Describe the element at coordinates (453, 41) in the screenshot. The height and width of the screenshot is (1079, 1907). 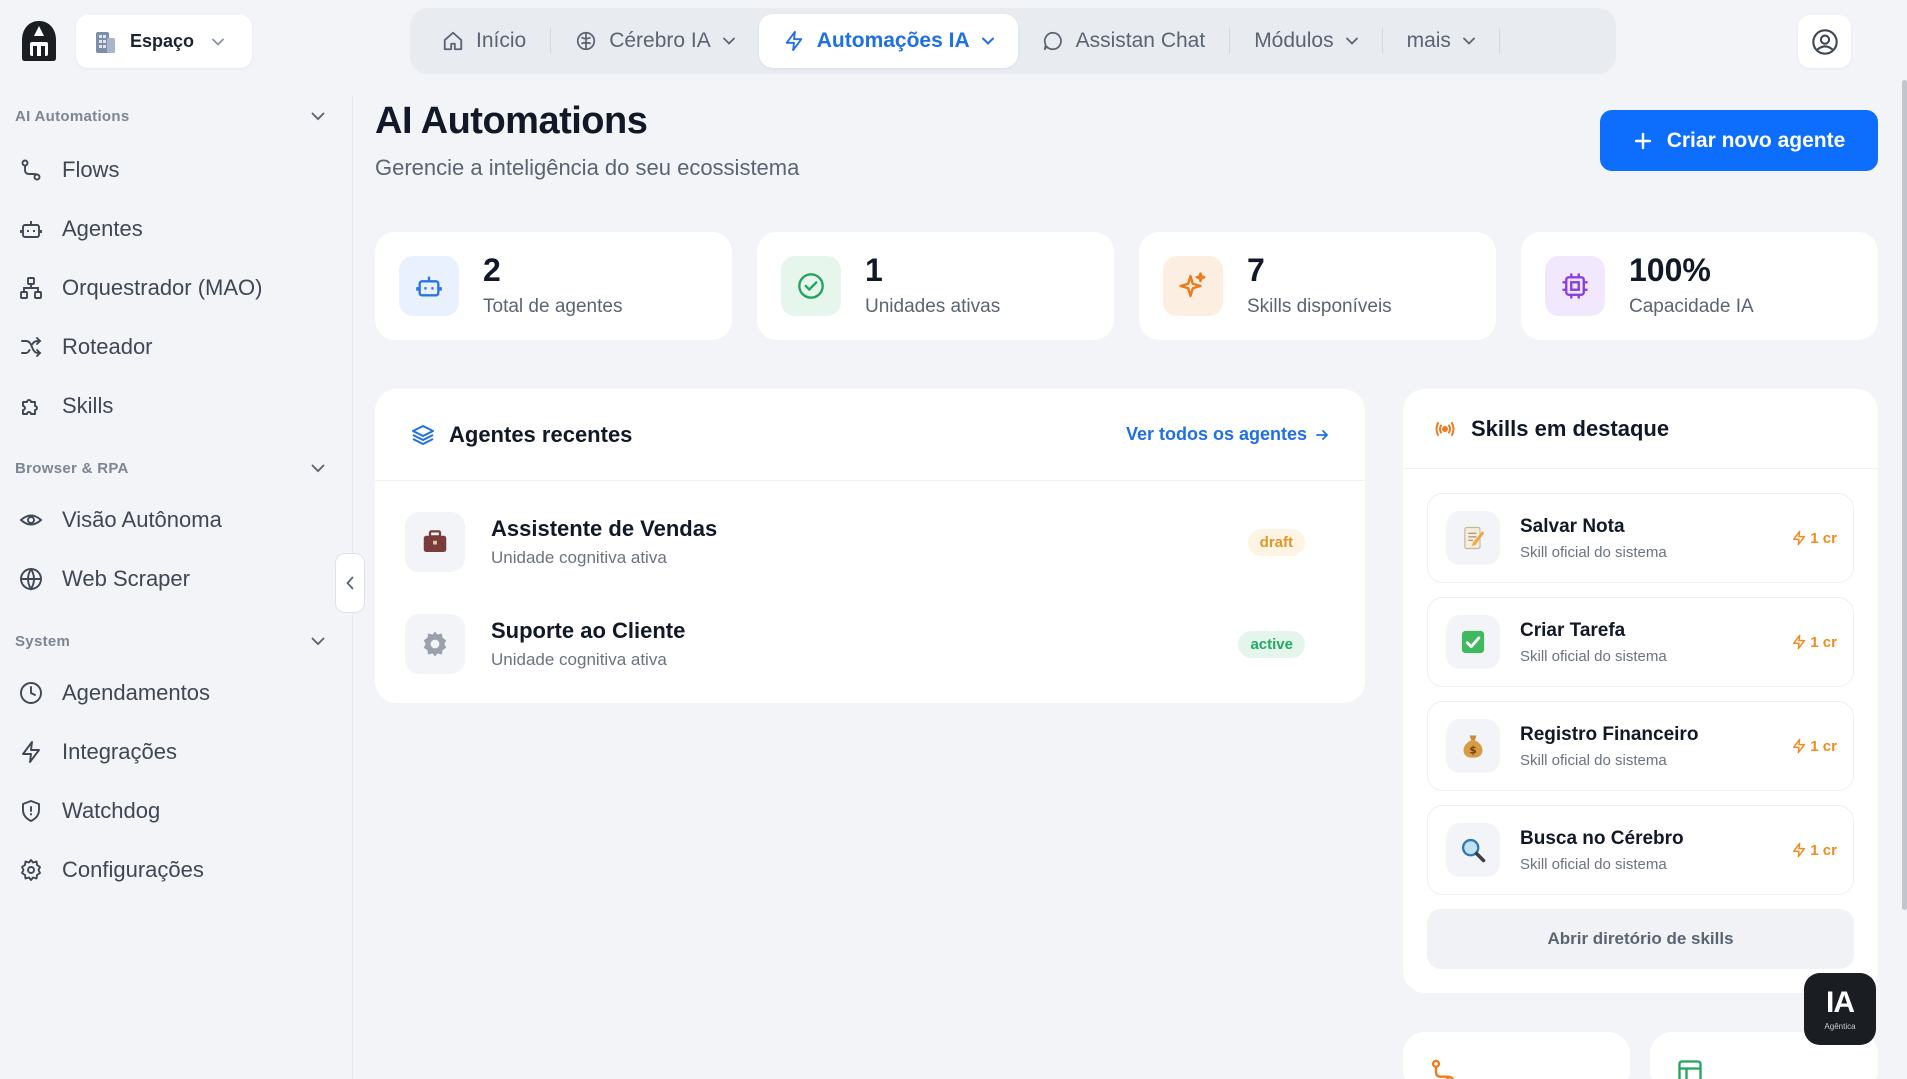
I see `home-icon` at that location.